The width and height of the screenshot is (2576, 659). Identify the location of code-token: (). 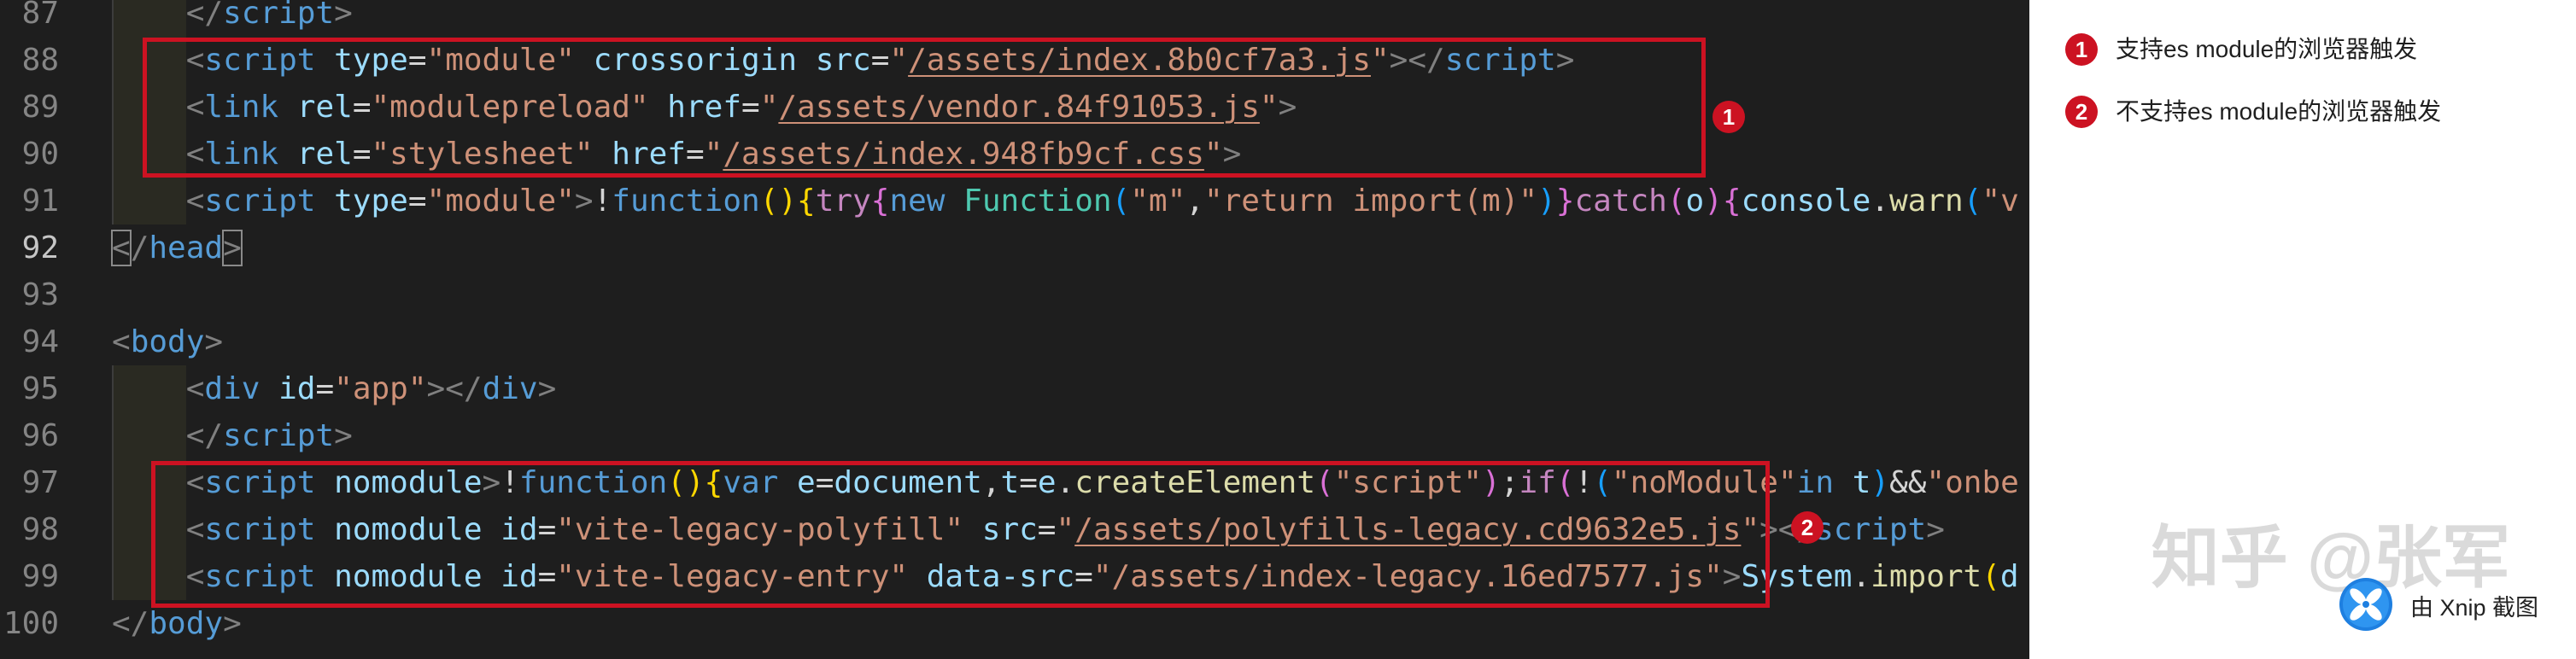
(778, 201).